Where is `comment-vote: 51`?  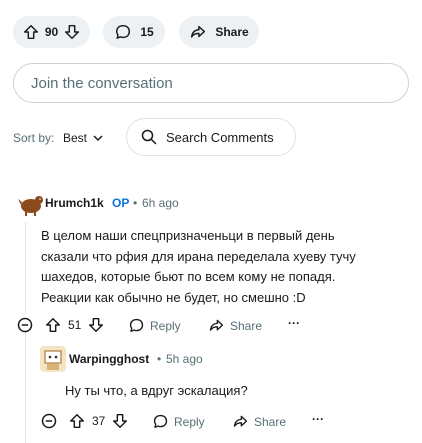 comment-vote: 51 is located at coordinates (74, 325).